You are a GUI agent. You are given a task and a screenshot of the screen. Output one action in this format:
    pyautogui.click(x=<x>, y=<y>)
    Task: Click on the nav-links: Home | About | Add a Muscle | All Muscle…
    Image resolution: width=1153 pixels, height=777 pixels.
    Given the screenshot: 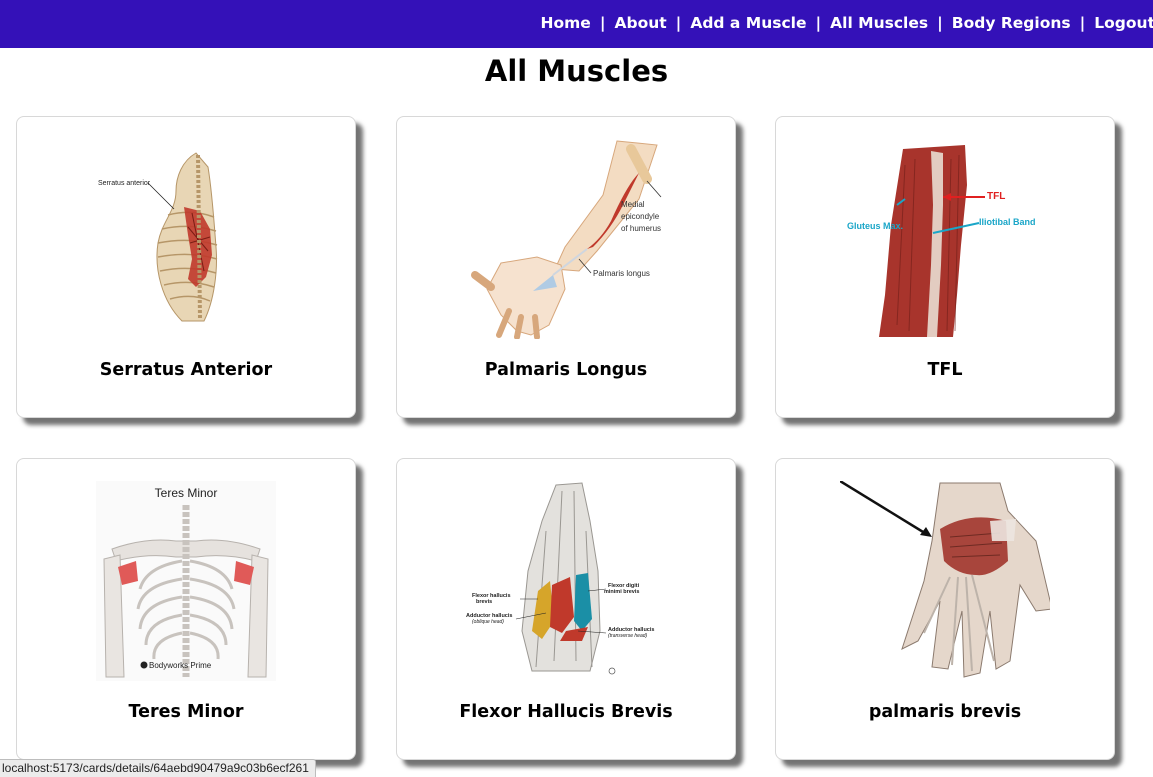 What is the action you would take?
    pyautogui.click(x=847, y=23)
    